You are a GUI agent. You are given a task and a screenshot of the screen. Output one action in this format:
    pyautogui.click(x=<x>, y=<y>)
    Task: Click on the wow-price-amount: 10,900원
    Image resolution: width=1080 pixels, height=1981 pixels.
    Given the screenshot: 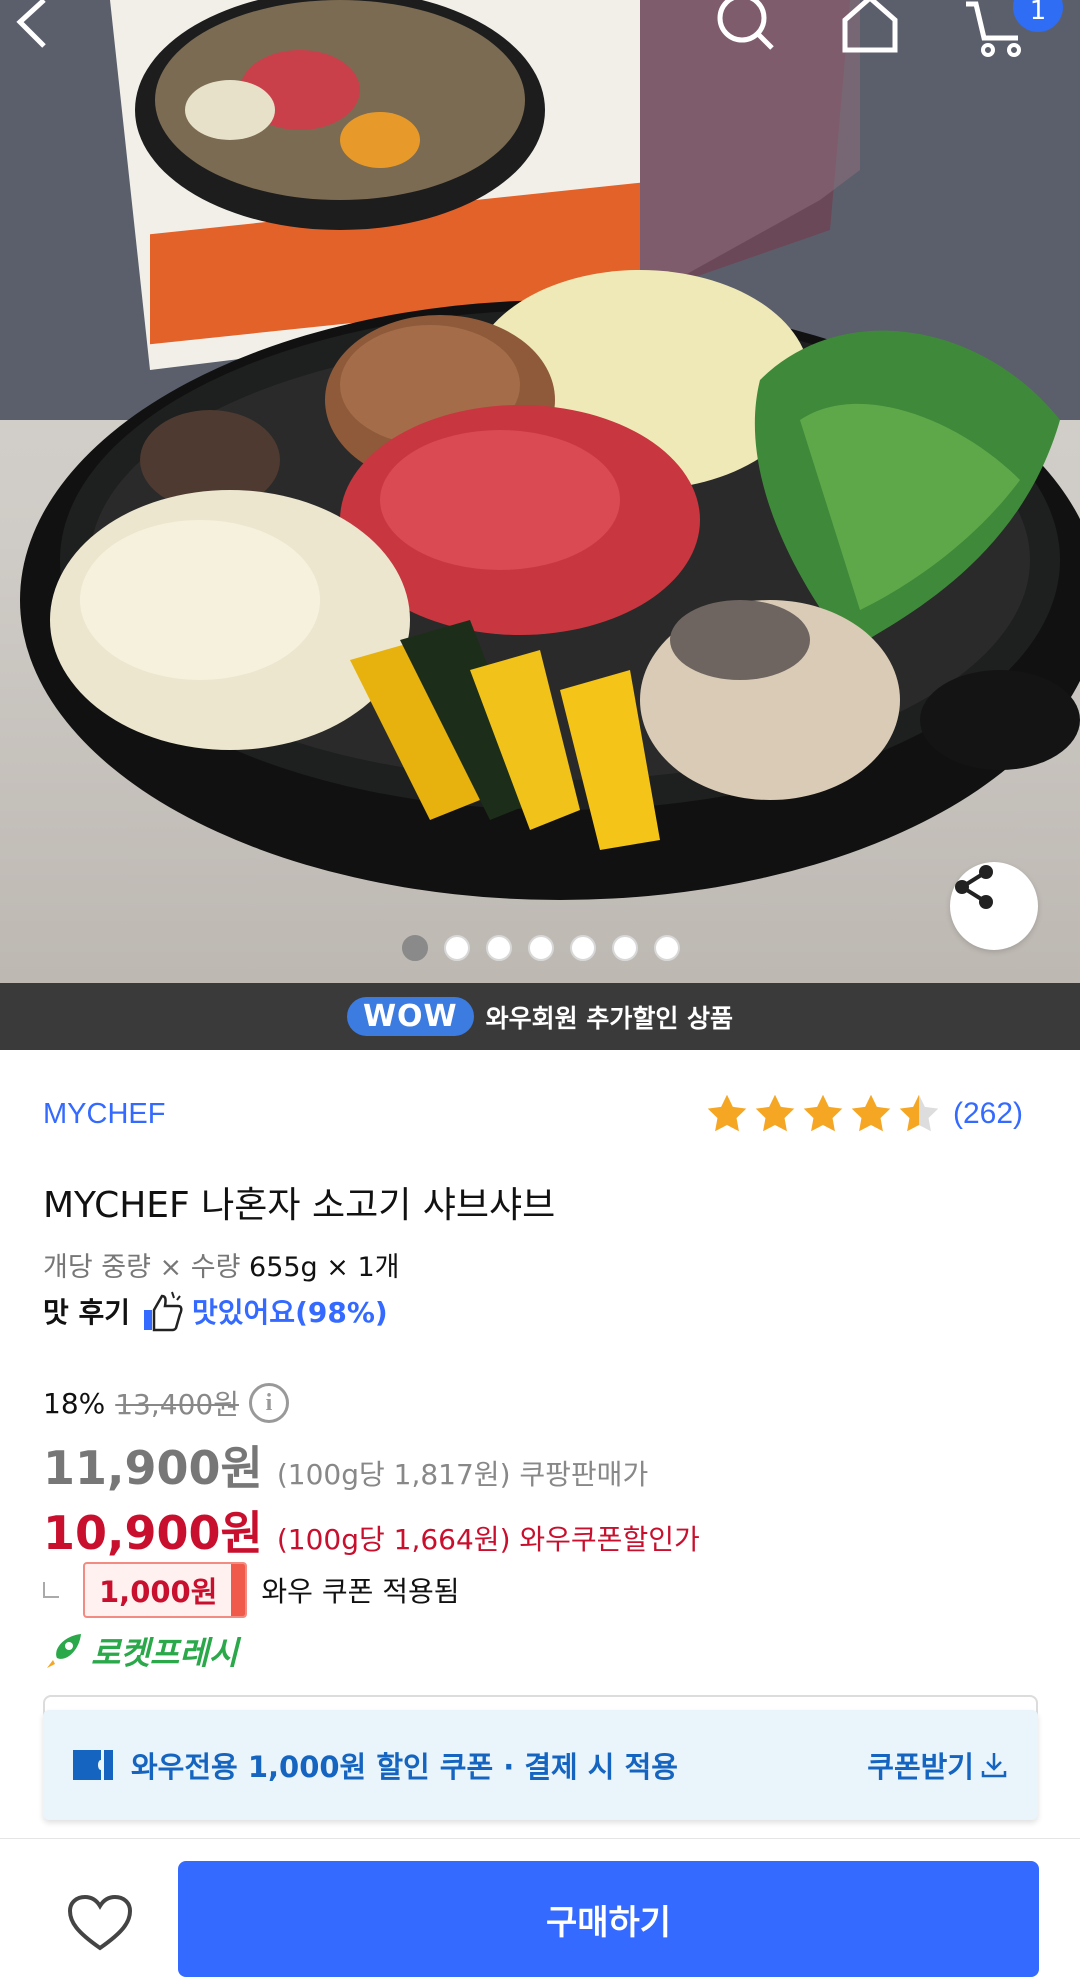 What is the action you would take?
    pyautogui.click(x=153, y=1533)
    